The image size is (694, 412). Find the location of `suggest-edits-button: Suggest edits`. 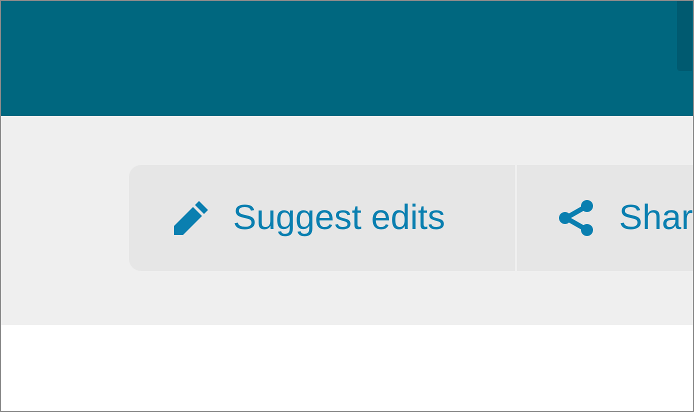

suggest-edits-button: Suggest edits is located at coordinates (322, 218).